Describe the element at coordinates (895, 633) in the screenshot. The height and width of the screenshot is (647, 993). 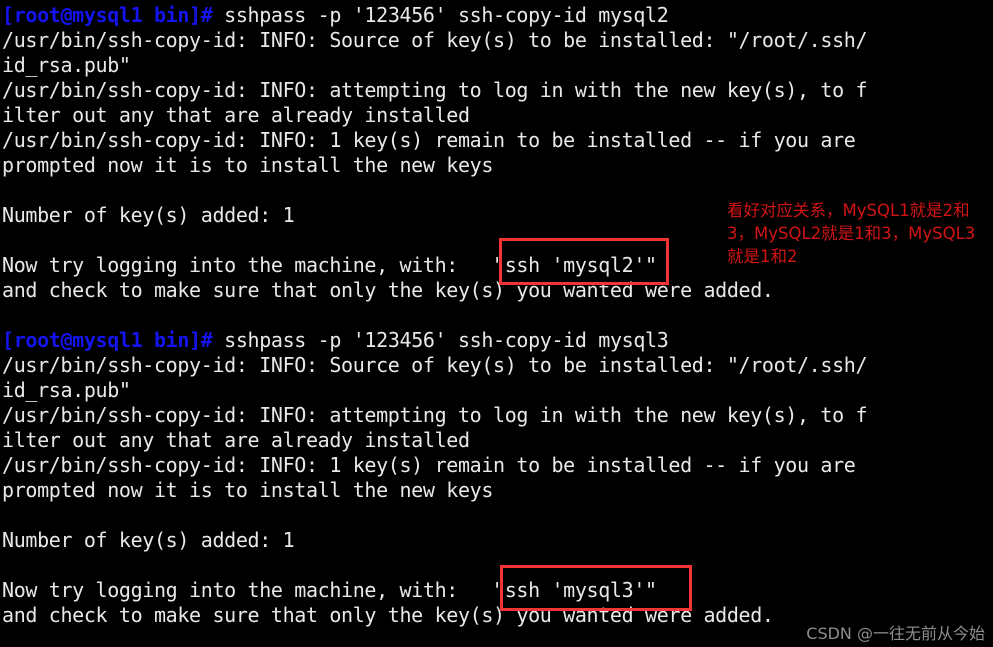
I see `csdn-watermark: CSDN @一往无前从今始` at that location.